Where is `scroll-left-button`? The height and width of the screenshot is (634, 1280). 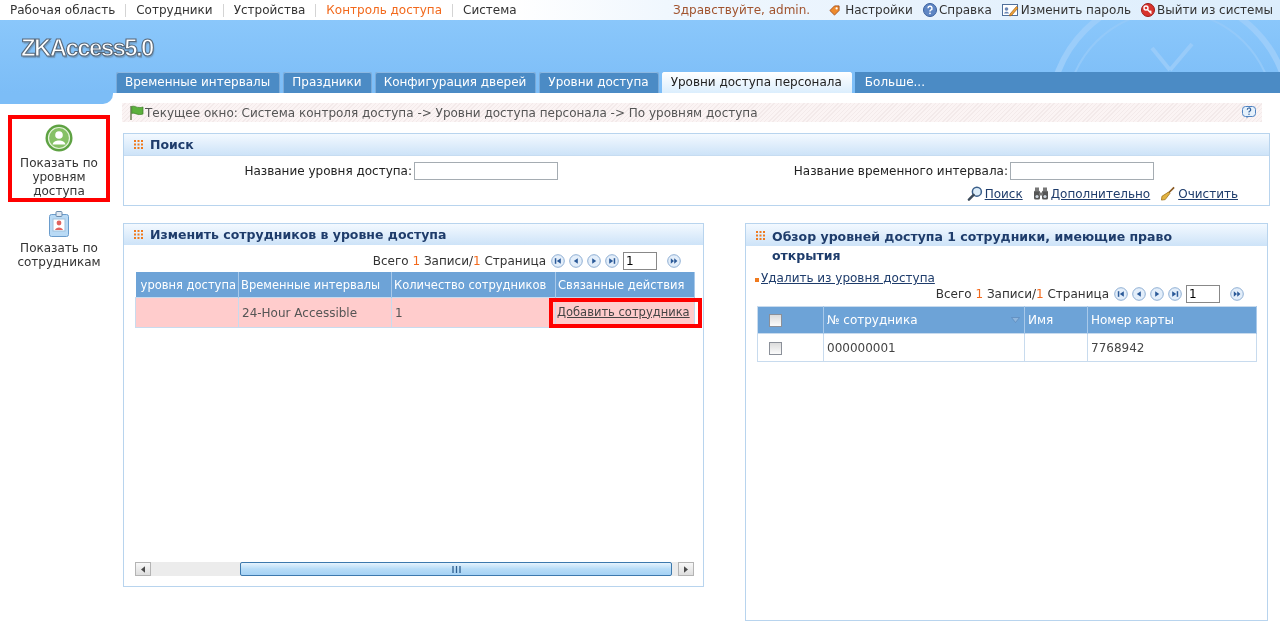 scroll-left-button is located at coordinates (143, 569).